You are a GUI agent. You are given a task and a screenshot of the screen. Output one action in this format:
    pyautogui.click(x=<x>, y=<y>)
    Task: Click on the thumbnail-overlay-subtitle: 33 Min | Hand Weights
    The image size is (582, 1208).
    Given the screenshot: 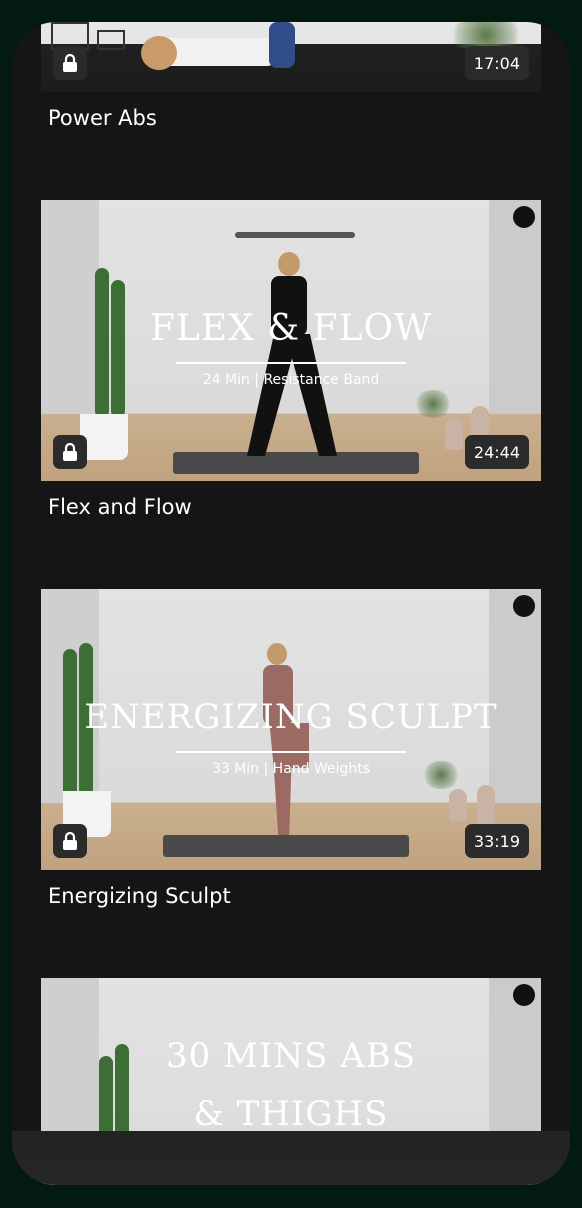 What is the action you would take?
    pyautogui.click(x=291, y=769)
    